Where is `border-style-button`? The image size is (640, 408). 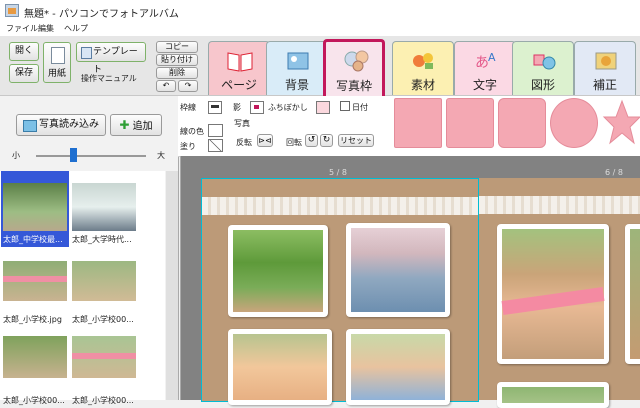
border-style-button is located at coordinates (215, 107).